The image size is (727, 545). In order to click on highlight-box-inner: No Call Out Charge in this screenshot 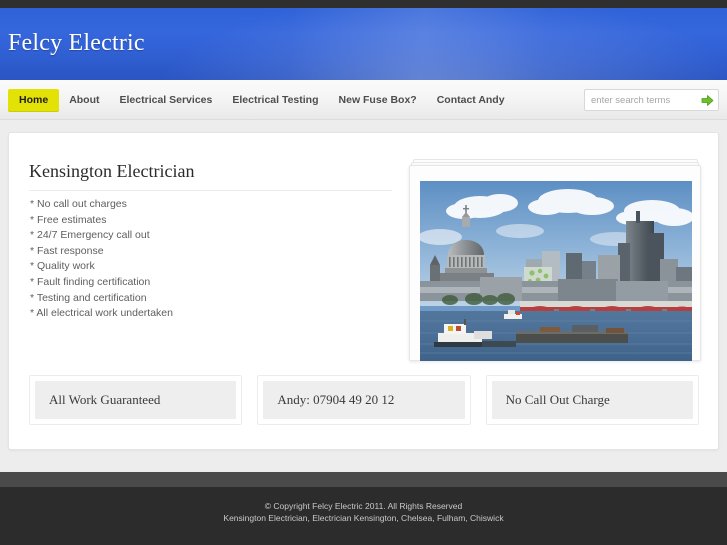, I will do `click(592, 400)`.